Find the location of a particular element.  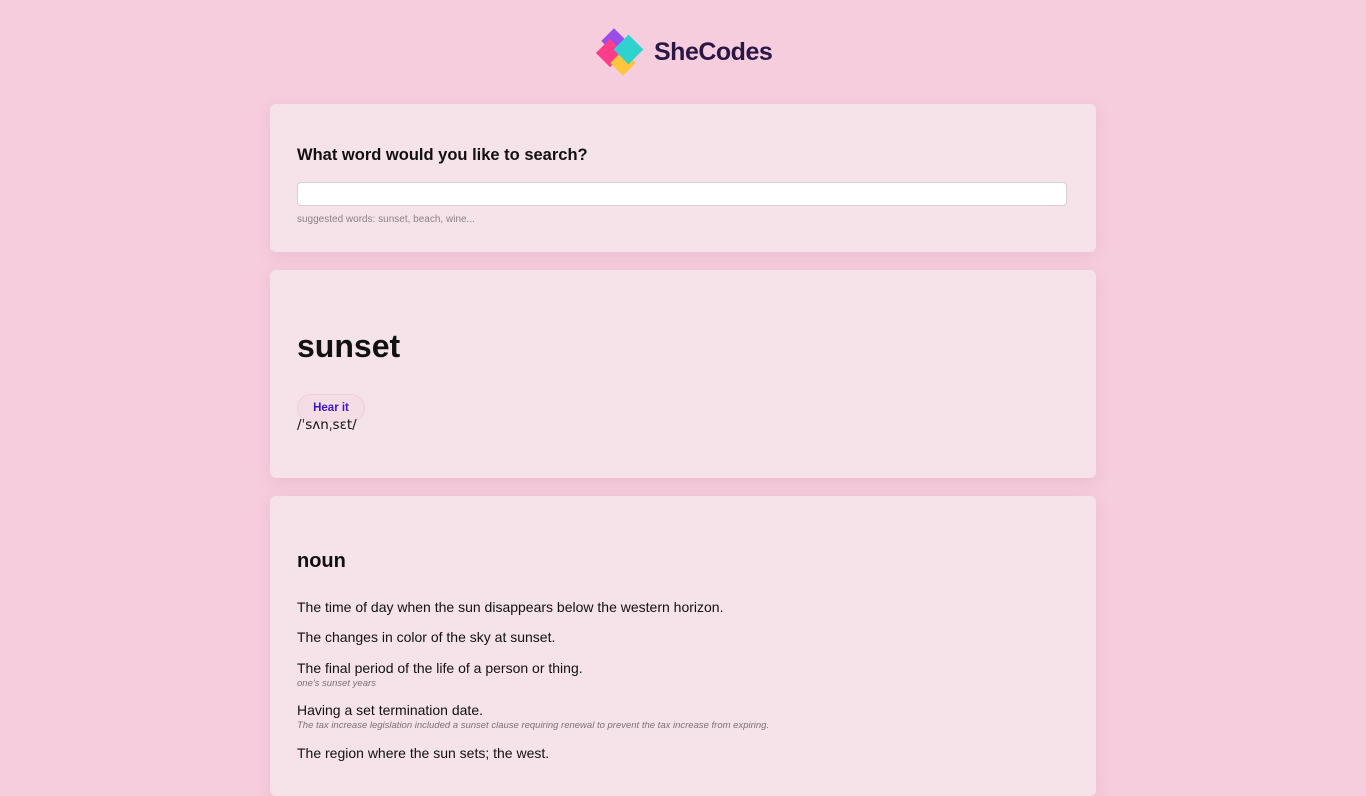

word-title: sunset is located at coordinates (349, 346).